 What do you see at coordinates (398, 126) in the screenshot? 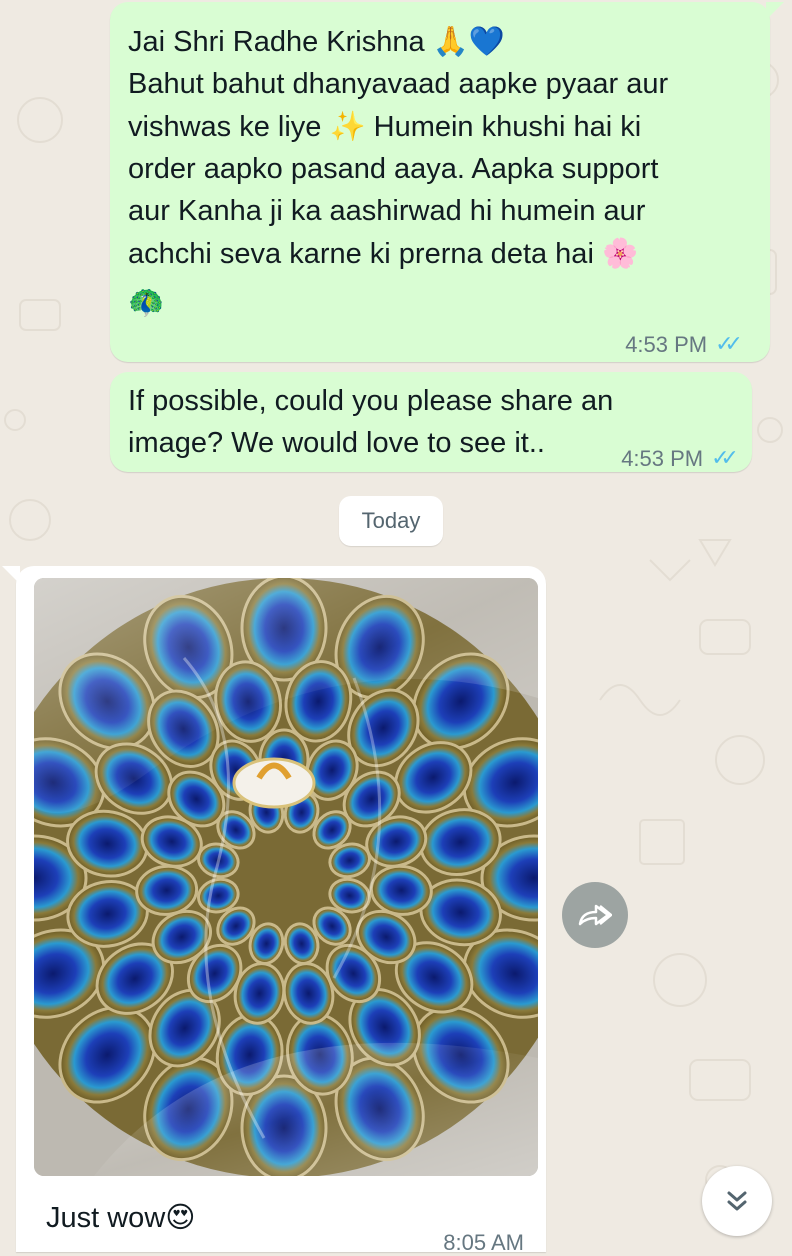
I see `message-line: vishwas ke liye ✨ Humein khushi hai ki` at bounding box center [398, 126].